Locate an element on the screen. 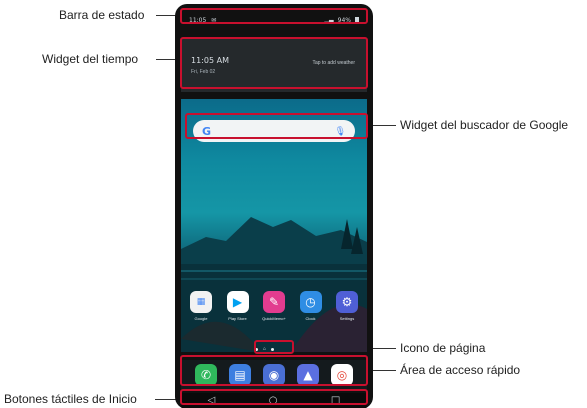 Image resolution: width=587 pixels, height=408 pixels. google-search-leader is located at coordinates (382, 125).